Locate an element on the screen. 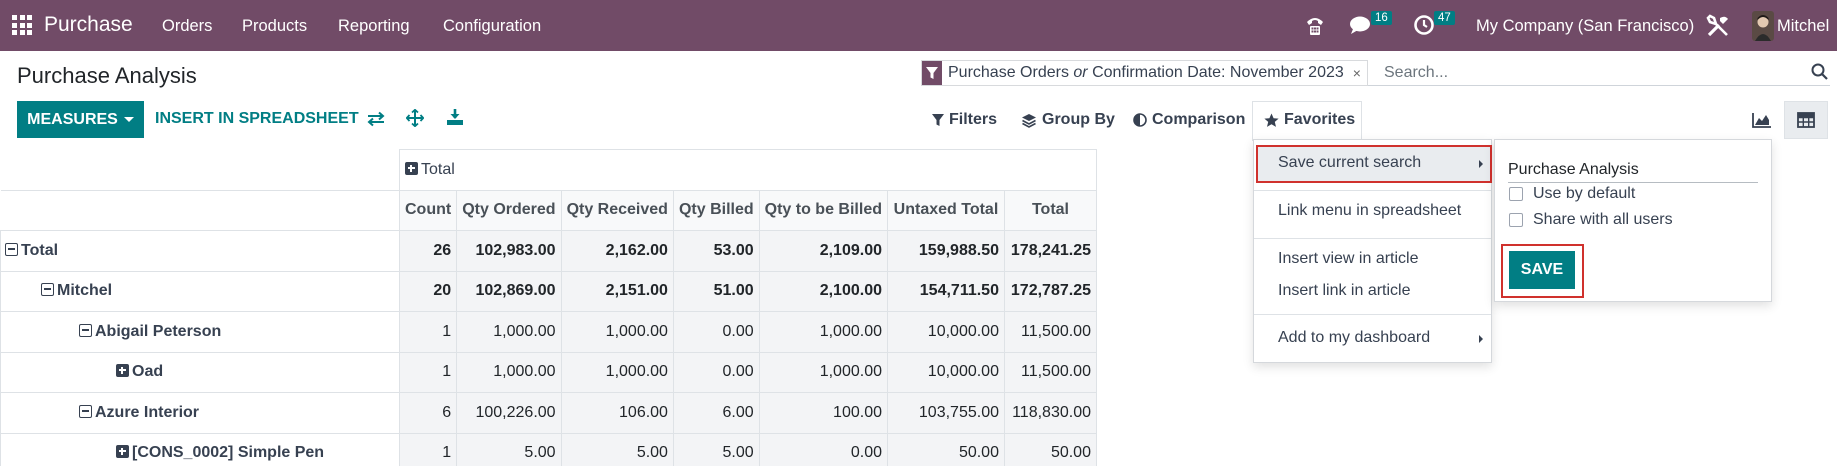 The width and height of the screenshot is (1837, 466). activities-clock-icon is located at coordinates (1424, 27).